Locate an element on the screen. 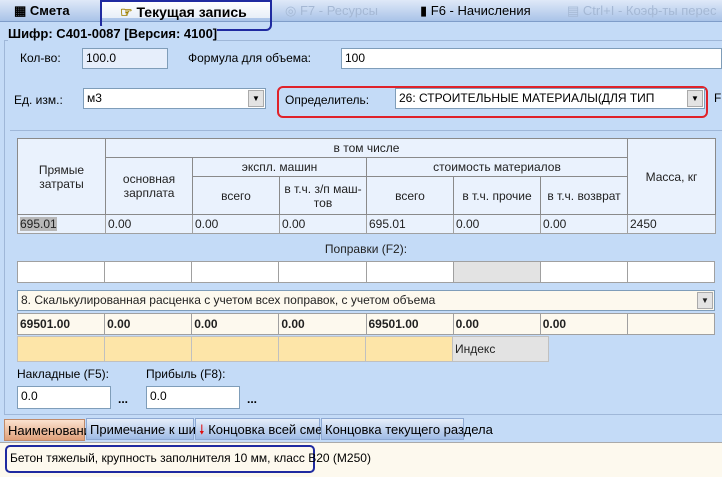  col-materials-other: в т.ч. прочие is located at coordinates (497, 195).